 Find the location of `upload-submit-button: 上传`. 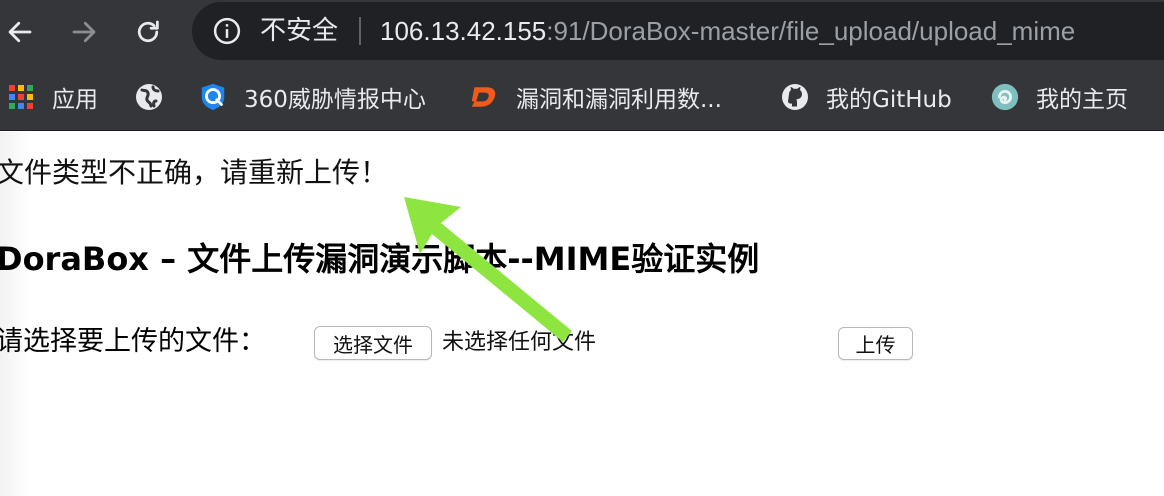

upload-submit-button: 上传 is located at coordinates (875, 343).